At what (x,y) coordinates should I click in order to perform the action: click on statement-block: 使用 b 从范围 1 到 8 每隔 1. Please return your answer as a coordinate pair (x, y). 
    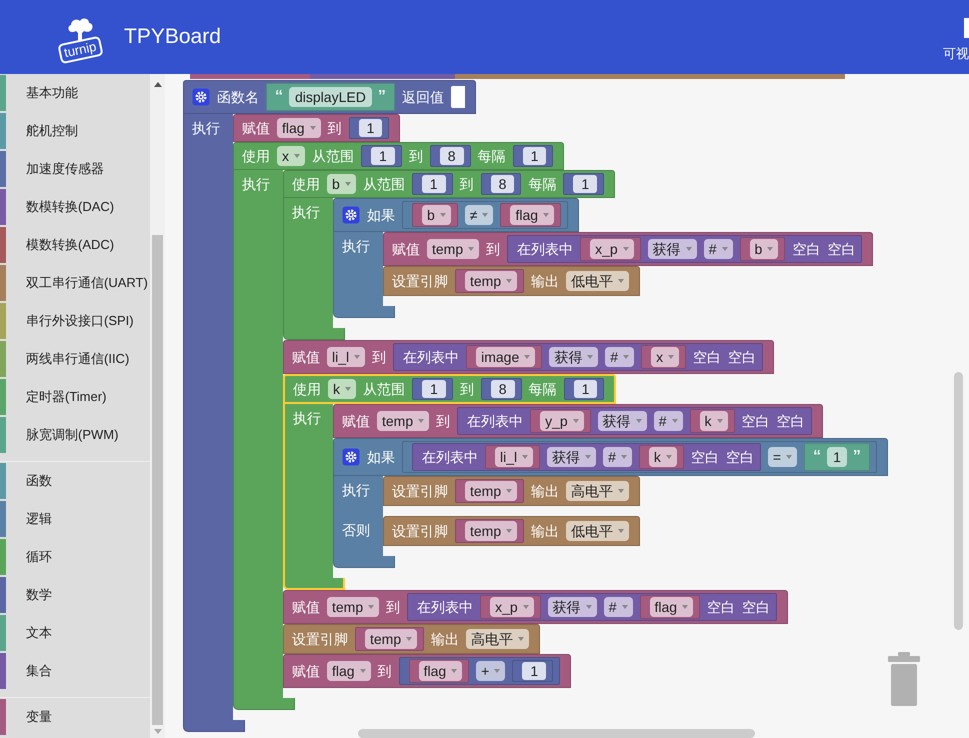
    Looking at the image, I should click on (449, 184).